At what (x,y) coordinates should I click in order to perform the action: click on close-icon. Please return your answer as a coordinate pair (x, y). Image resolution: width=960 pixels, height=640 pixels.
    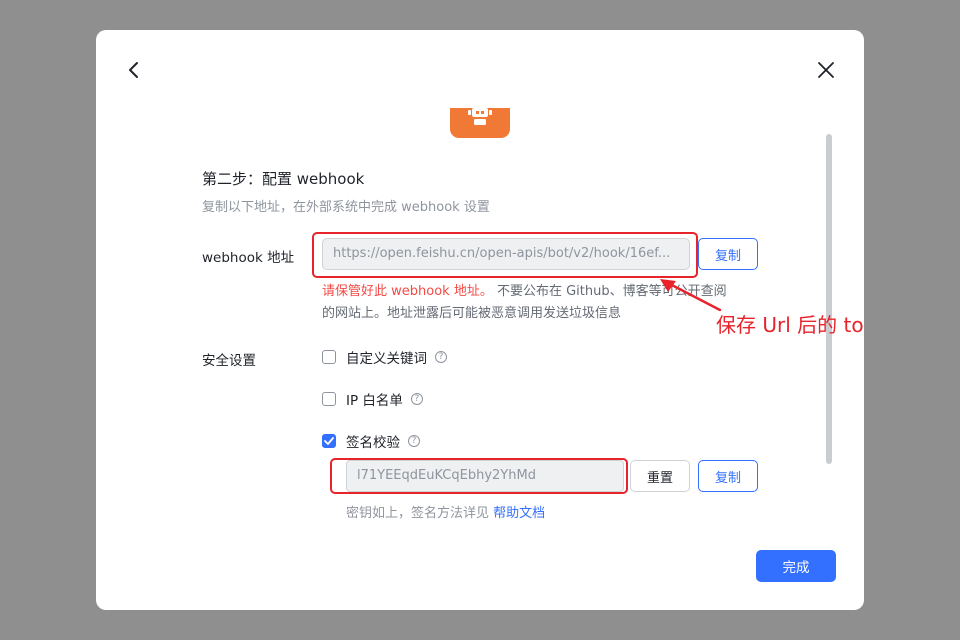
    Looking at the image, I should click on (826, 70).